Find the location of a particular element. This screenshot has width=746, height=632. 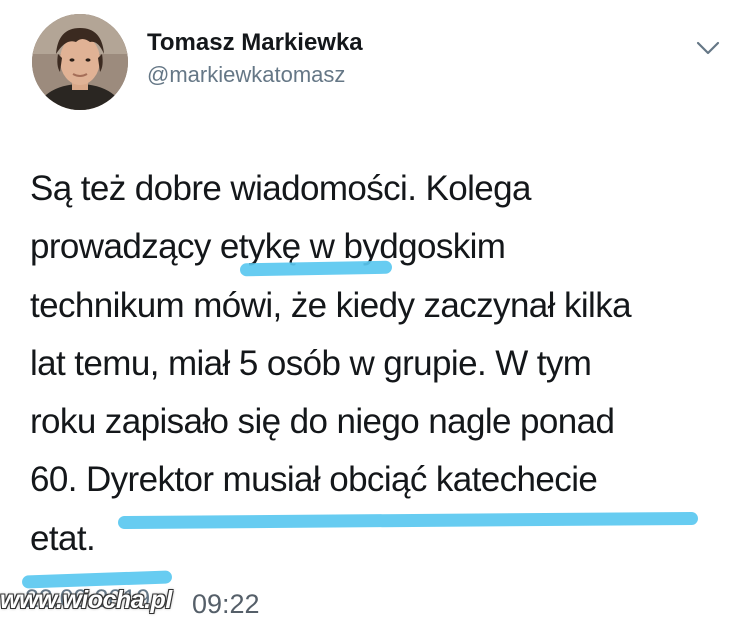

tweet-text-line: roku zapisało się do niego nagle ponad is located at coordinates (322, 422).